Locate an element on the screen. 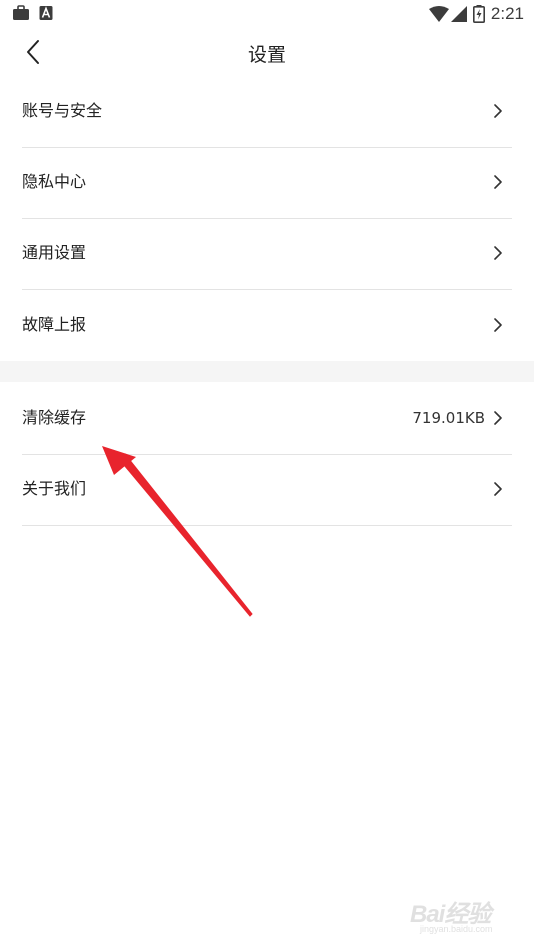  menu-item-account-security: 账号与安全 is located at coordinates (267, 112).